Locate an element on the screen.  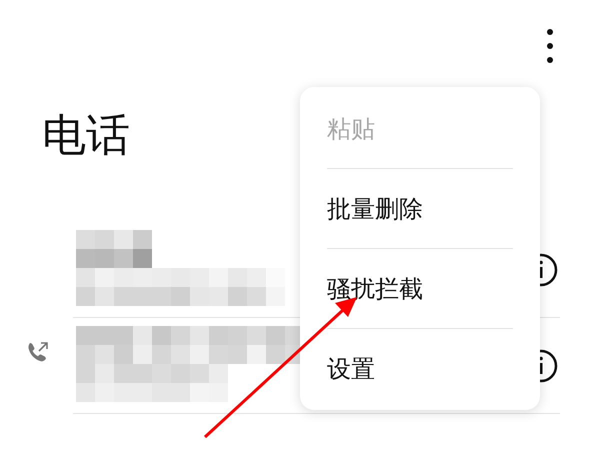
menu-item: 设置 is located at coordinates (420, 368).